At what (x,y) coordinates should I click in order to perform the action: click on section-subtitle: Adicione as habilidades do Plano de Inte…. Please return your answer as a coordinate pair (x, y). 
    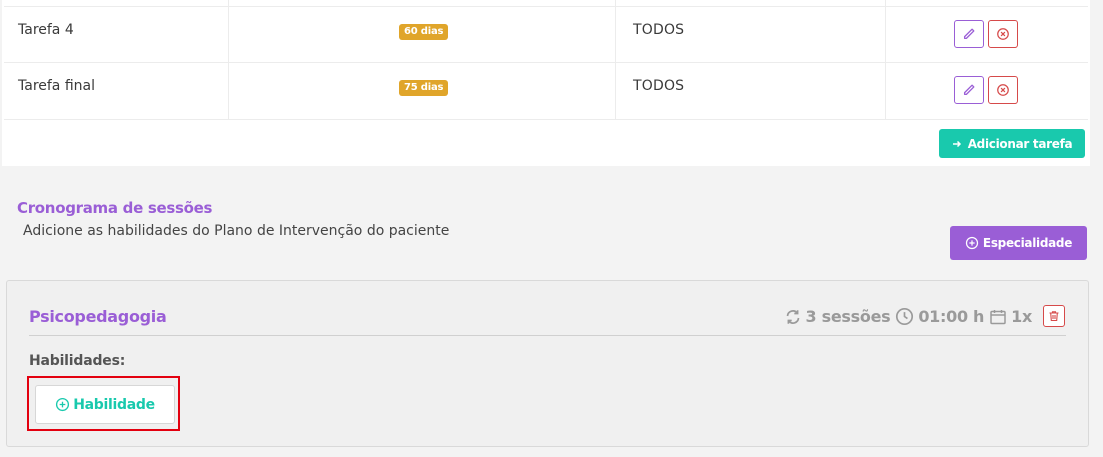
    Looking at the image, I should click on (236, 231).